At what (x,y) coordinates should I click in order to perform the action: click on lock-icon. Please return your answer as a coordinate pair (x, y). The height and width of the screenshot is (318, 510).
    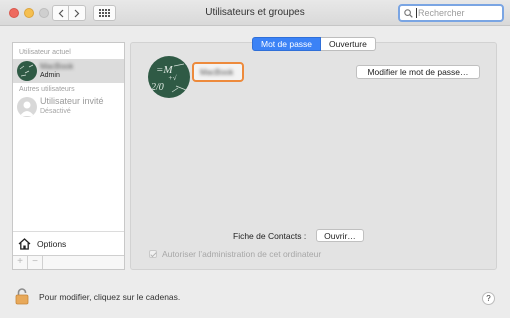
    Looking at the image, I should click on (22, 296).